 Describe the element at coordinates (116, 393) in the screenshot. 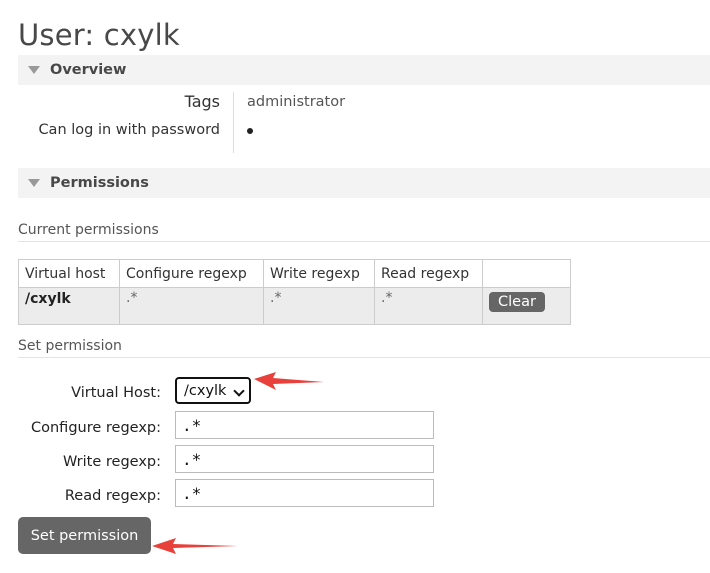

I see `vhost-label: Virtual Host:` at that location.